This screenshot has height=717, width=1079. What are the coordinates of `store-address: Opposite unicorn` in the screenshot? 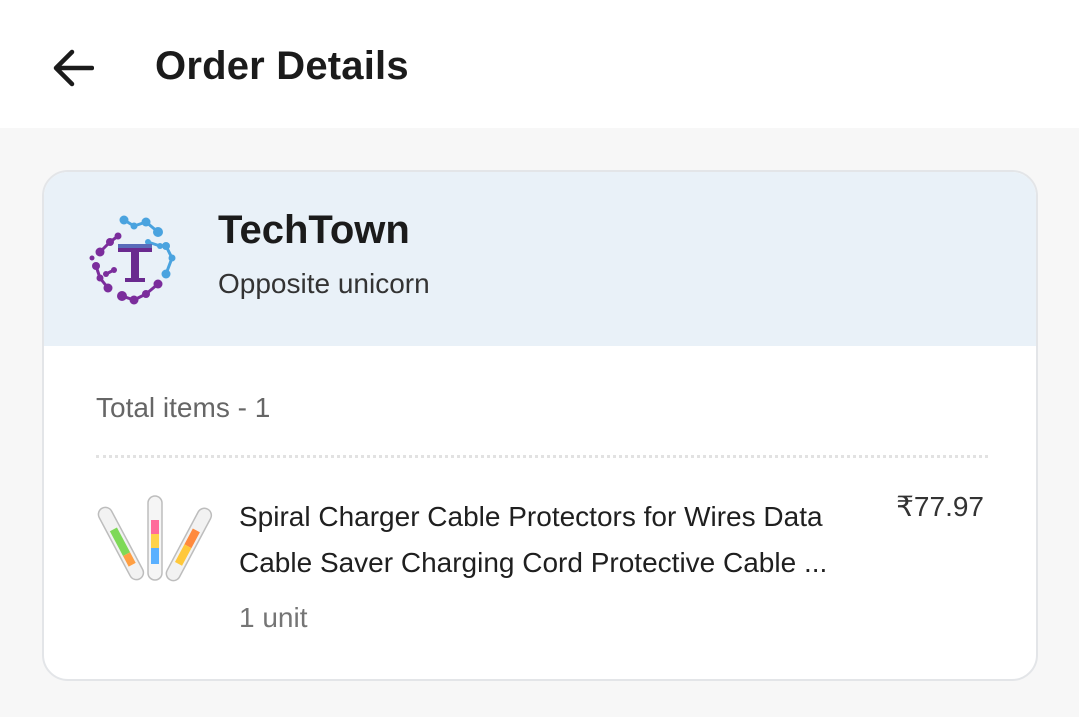 It's located at (324, 283).